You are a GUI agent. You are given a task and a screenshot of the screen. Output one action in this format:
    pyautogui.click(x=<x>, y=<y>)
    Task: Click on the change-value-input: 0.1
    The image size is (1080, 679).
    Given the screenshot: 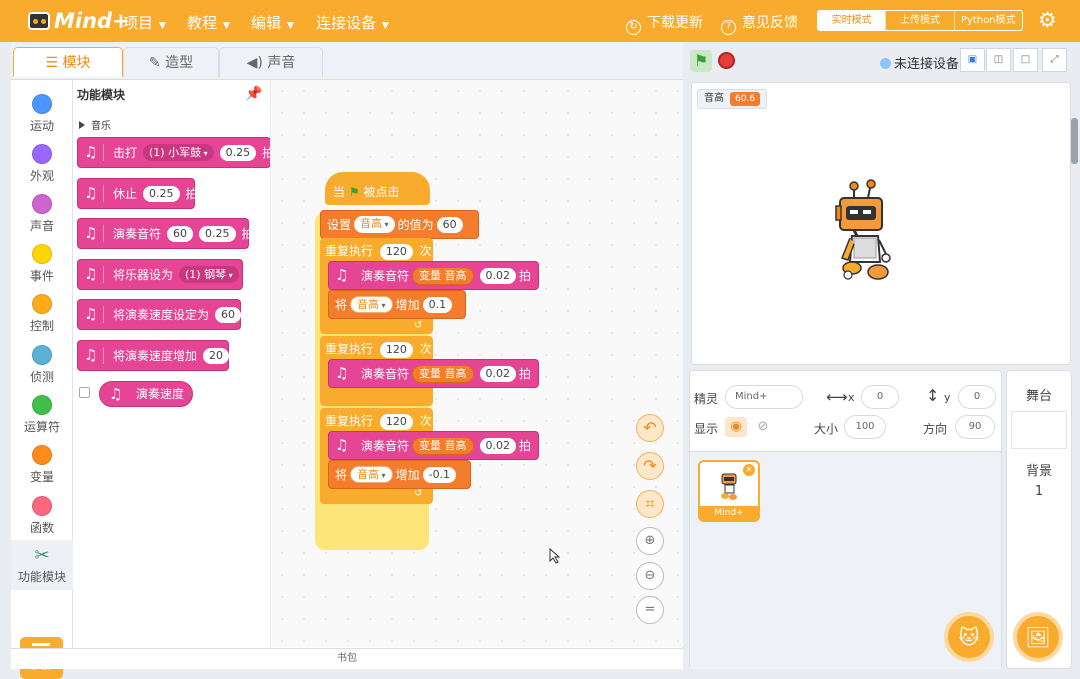 What is the action you would take?
    pyautogui.click(x=437, y=304)
    